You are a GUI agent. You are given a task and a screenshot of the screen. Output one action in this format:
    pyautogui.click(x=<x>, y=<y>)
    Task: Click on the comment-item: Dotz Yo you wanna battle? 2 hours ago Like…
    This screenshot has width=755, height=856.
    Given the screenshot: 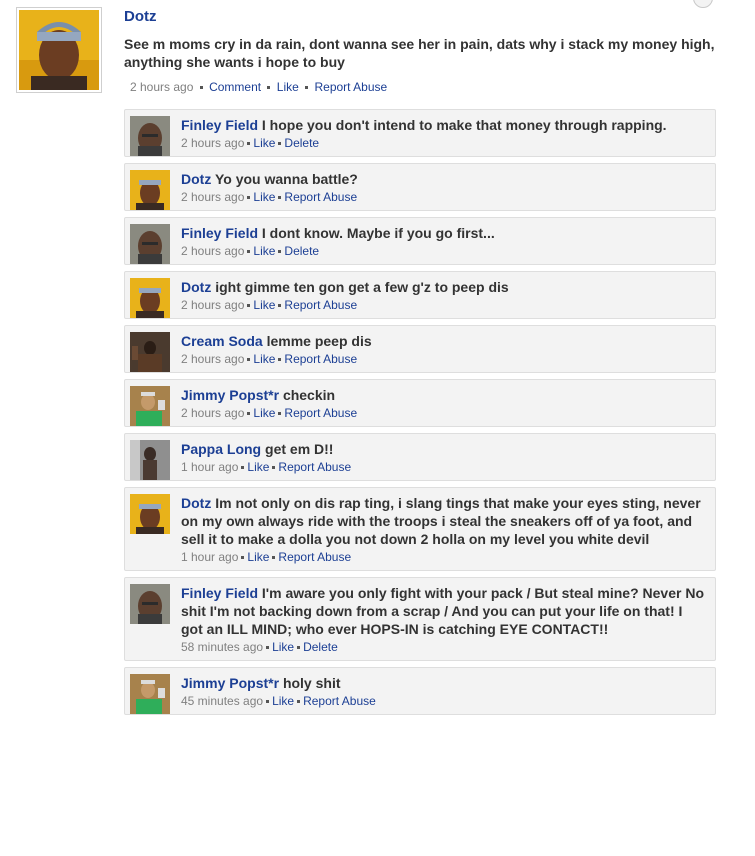 What is the action you would take?
    pyautogui.click(x=420, y=187)
    